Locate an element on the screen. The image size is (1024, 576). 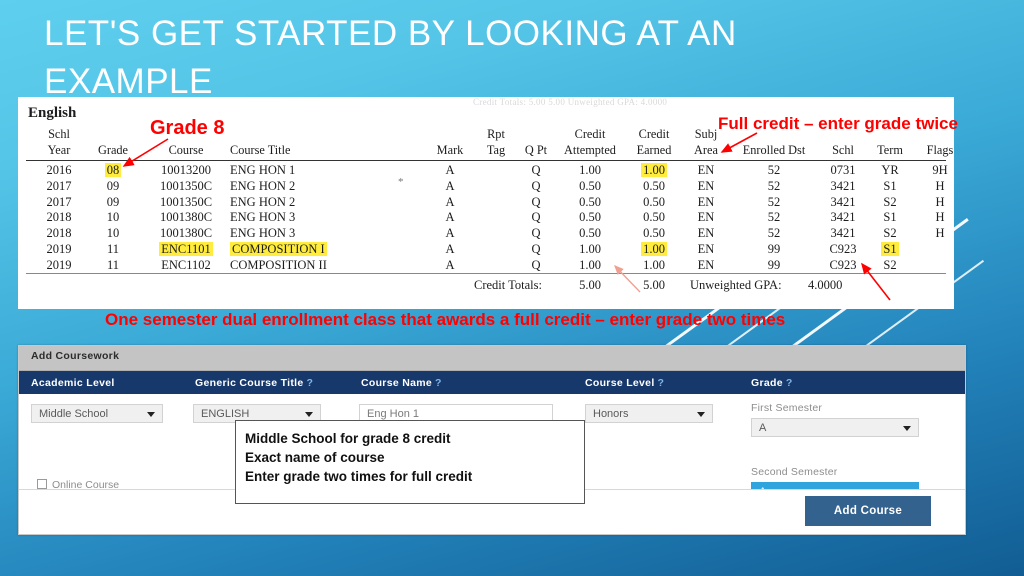
column-header-academic-level: Academic Level is located at coordinates (74, 383).